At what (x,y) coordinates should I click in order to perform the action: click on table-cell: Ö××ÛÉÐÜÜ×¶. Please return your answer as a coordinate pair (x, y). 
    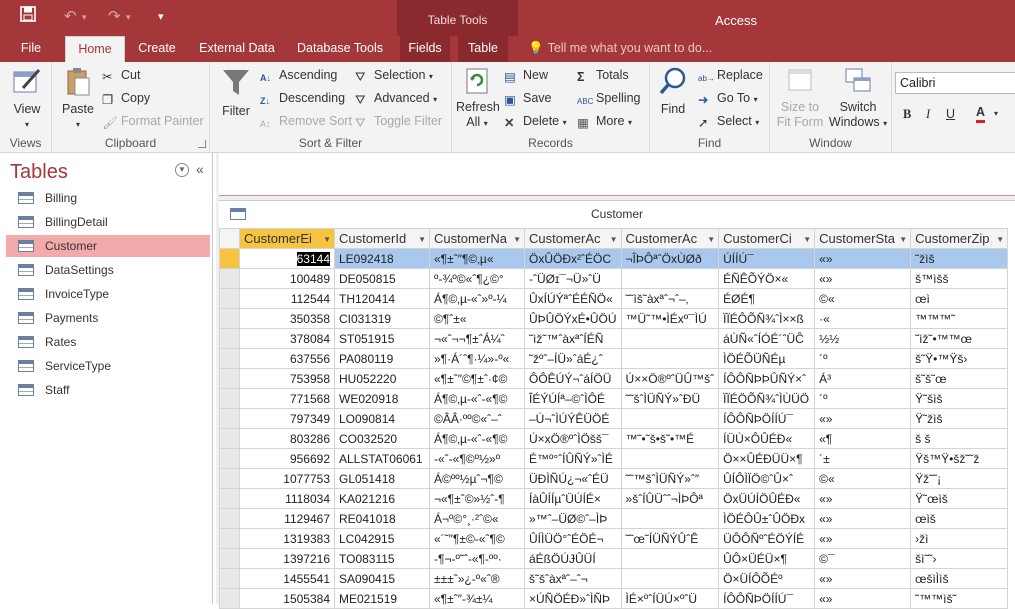
    Looking at the image, I should click on (767, 458).